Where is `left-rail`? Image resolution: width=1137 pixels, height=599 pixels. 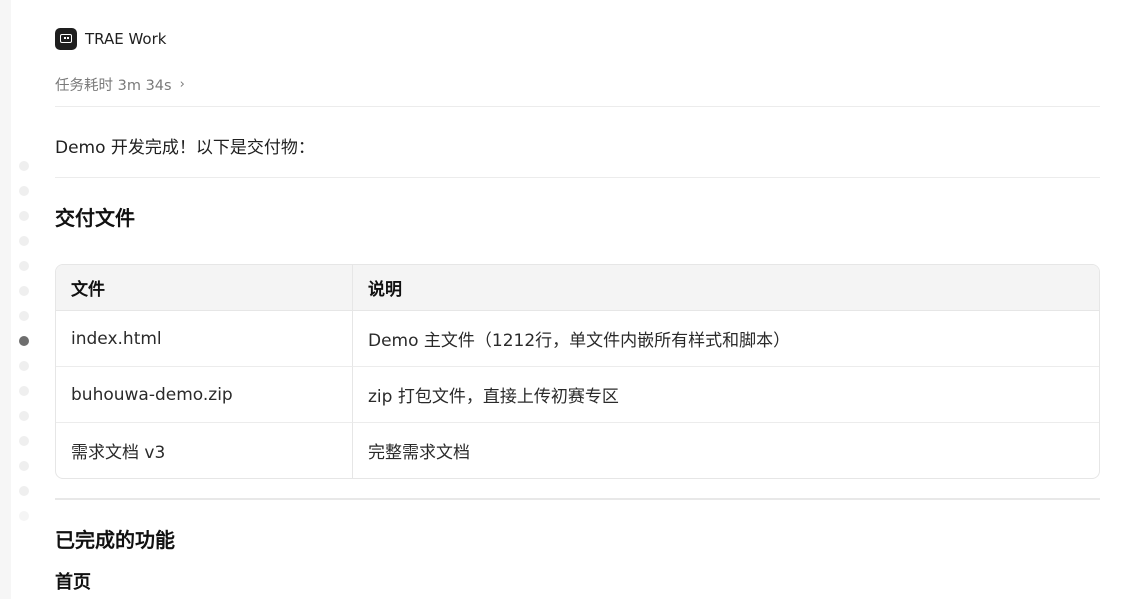 left-rail is located at coordinates (5, 299).